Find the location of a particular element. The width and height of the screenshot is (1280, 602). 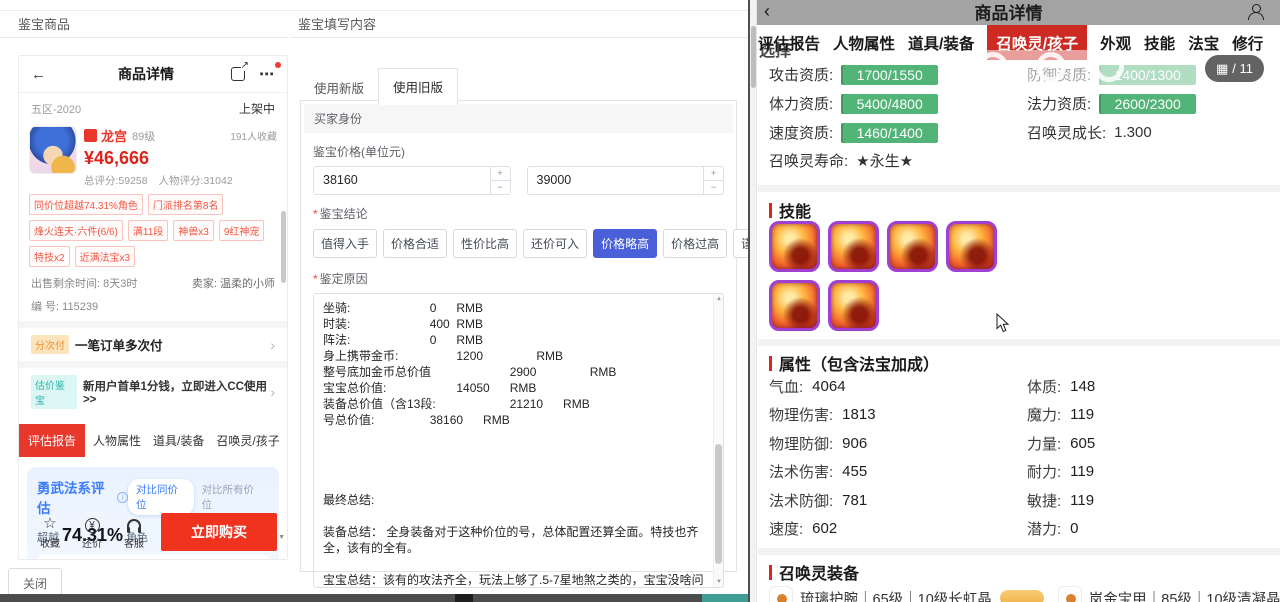

info-icon: i is located at coordinates (123, 497).